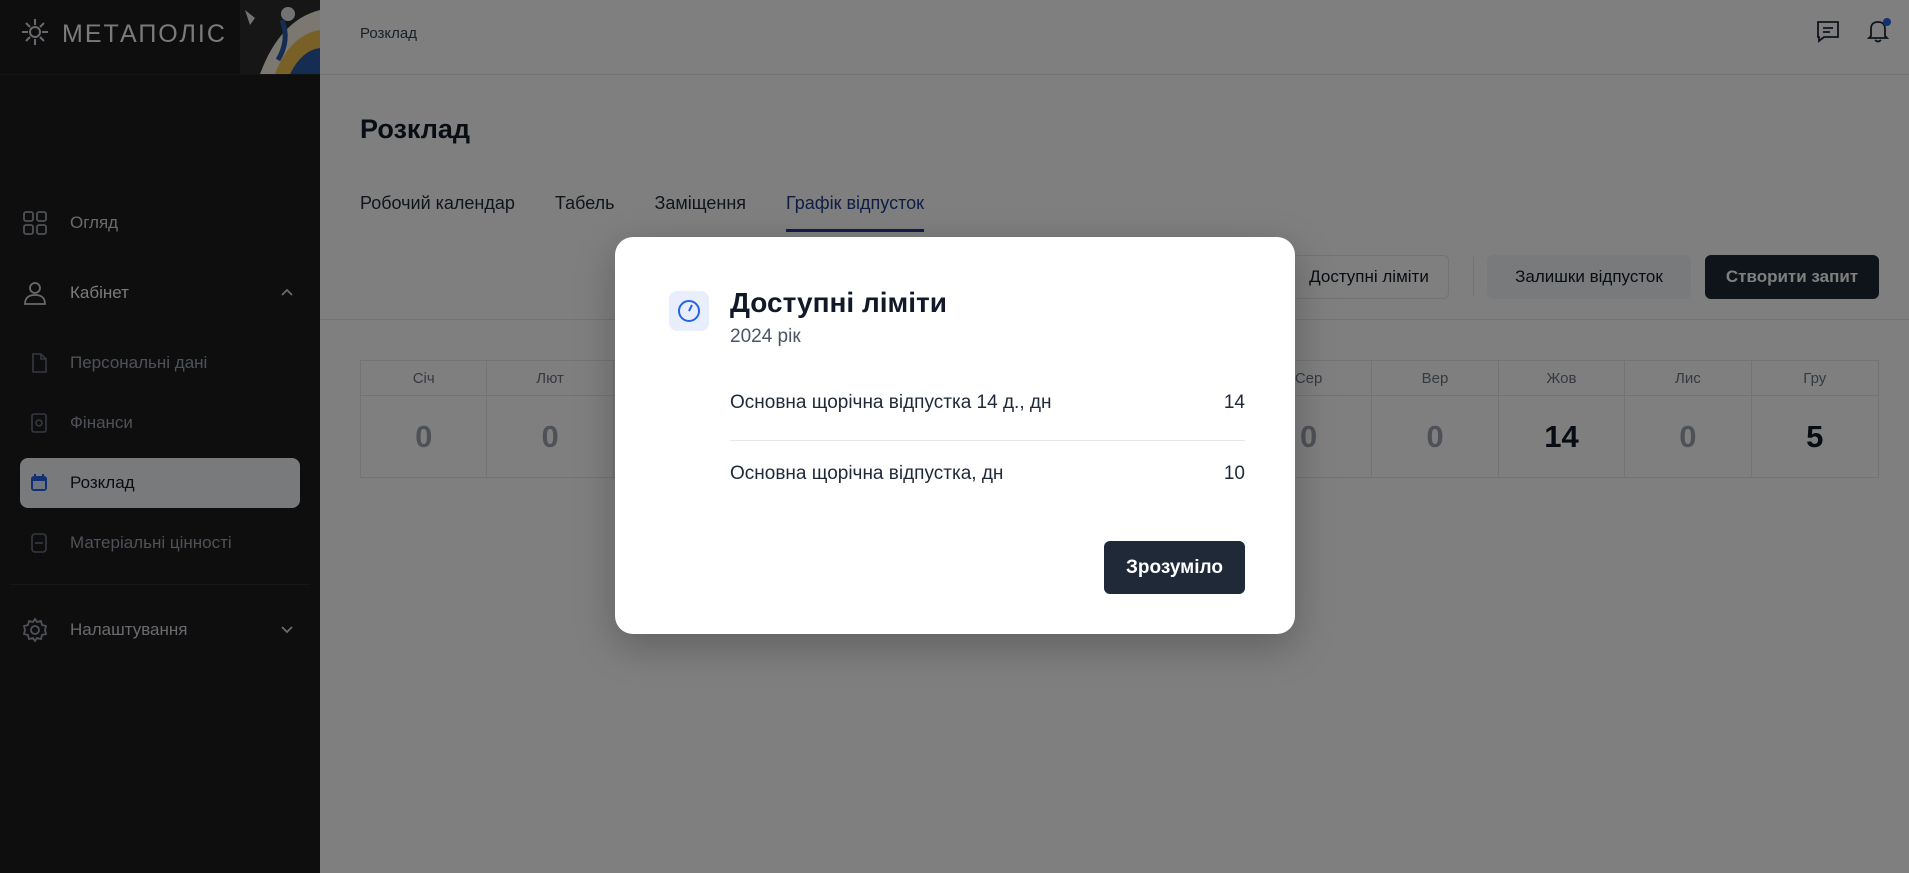 This screenshot has width=1909, height=873. What do you see at coordinates (987, 440) in the screenshot?
I see `limit-divider` at bounding box center [987, 440].